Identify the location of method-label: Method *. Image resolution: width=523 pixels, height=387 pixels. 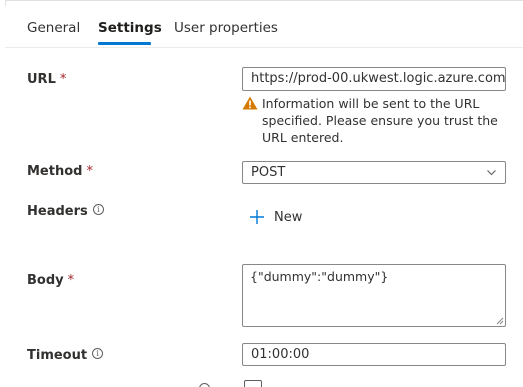
(60, 171).